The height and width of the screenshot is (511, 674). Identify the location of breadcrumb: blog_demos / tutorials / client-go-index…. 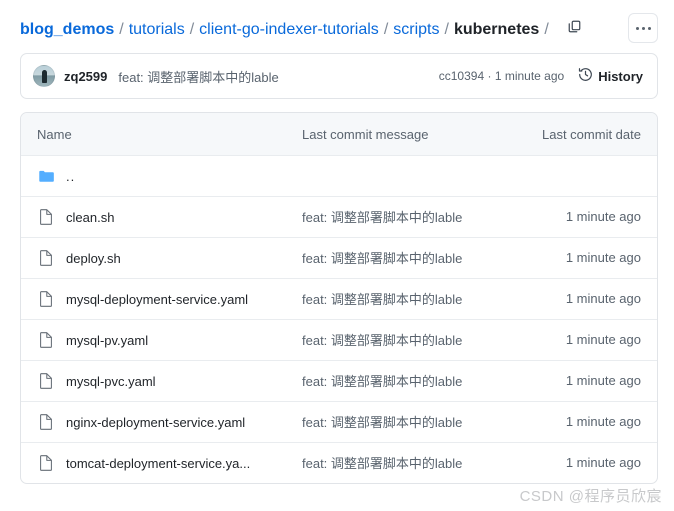
(317, 28).